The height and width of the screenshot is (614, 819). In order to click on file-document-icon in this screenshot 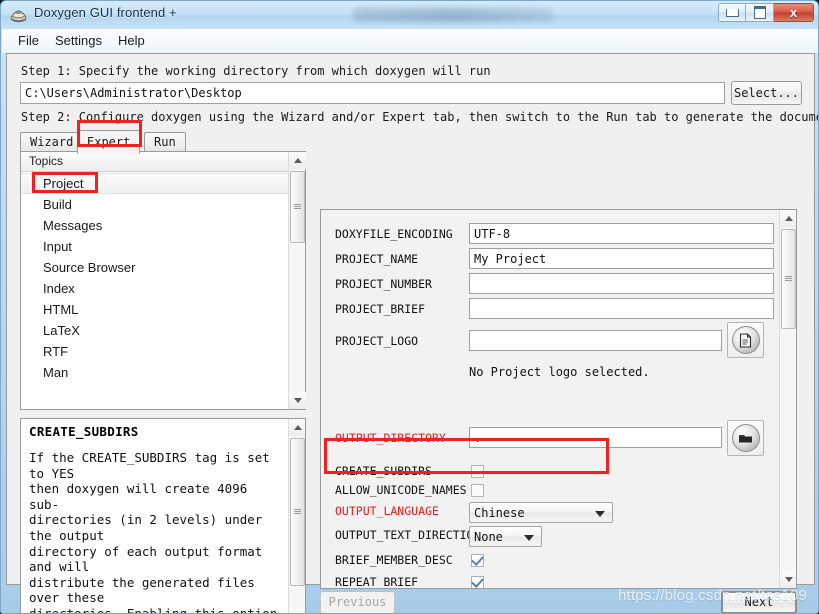, I will do `click(745, 340)`.